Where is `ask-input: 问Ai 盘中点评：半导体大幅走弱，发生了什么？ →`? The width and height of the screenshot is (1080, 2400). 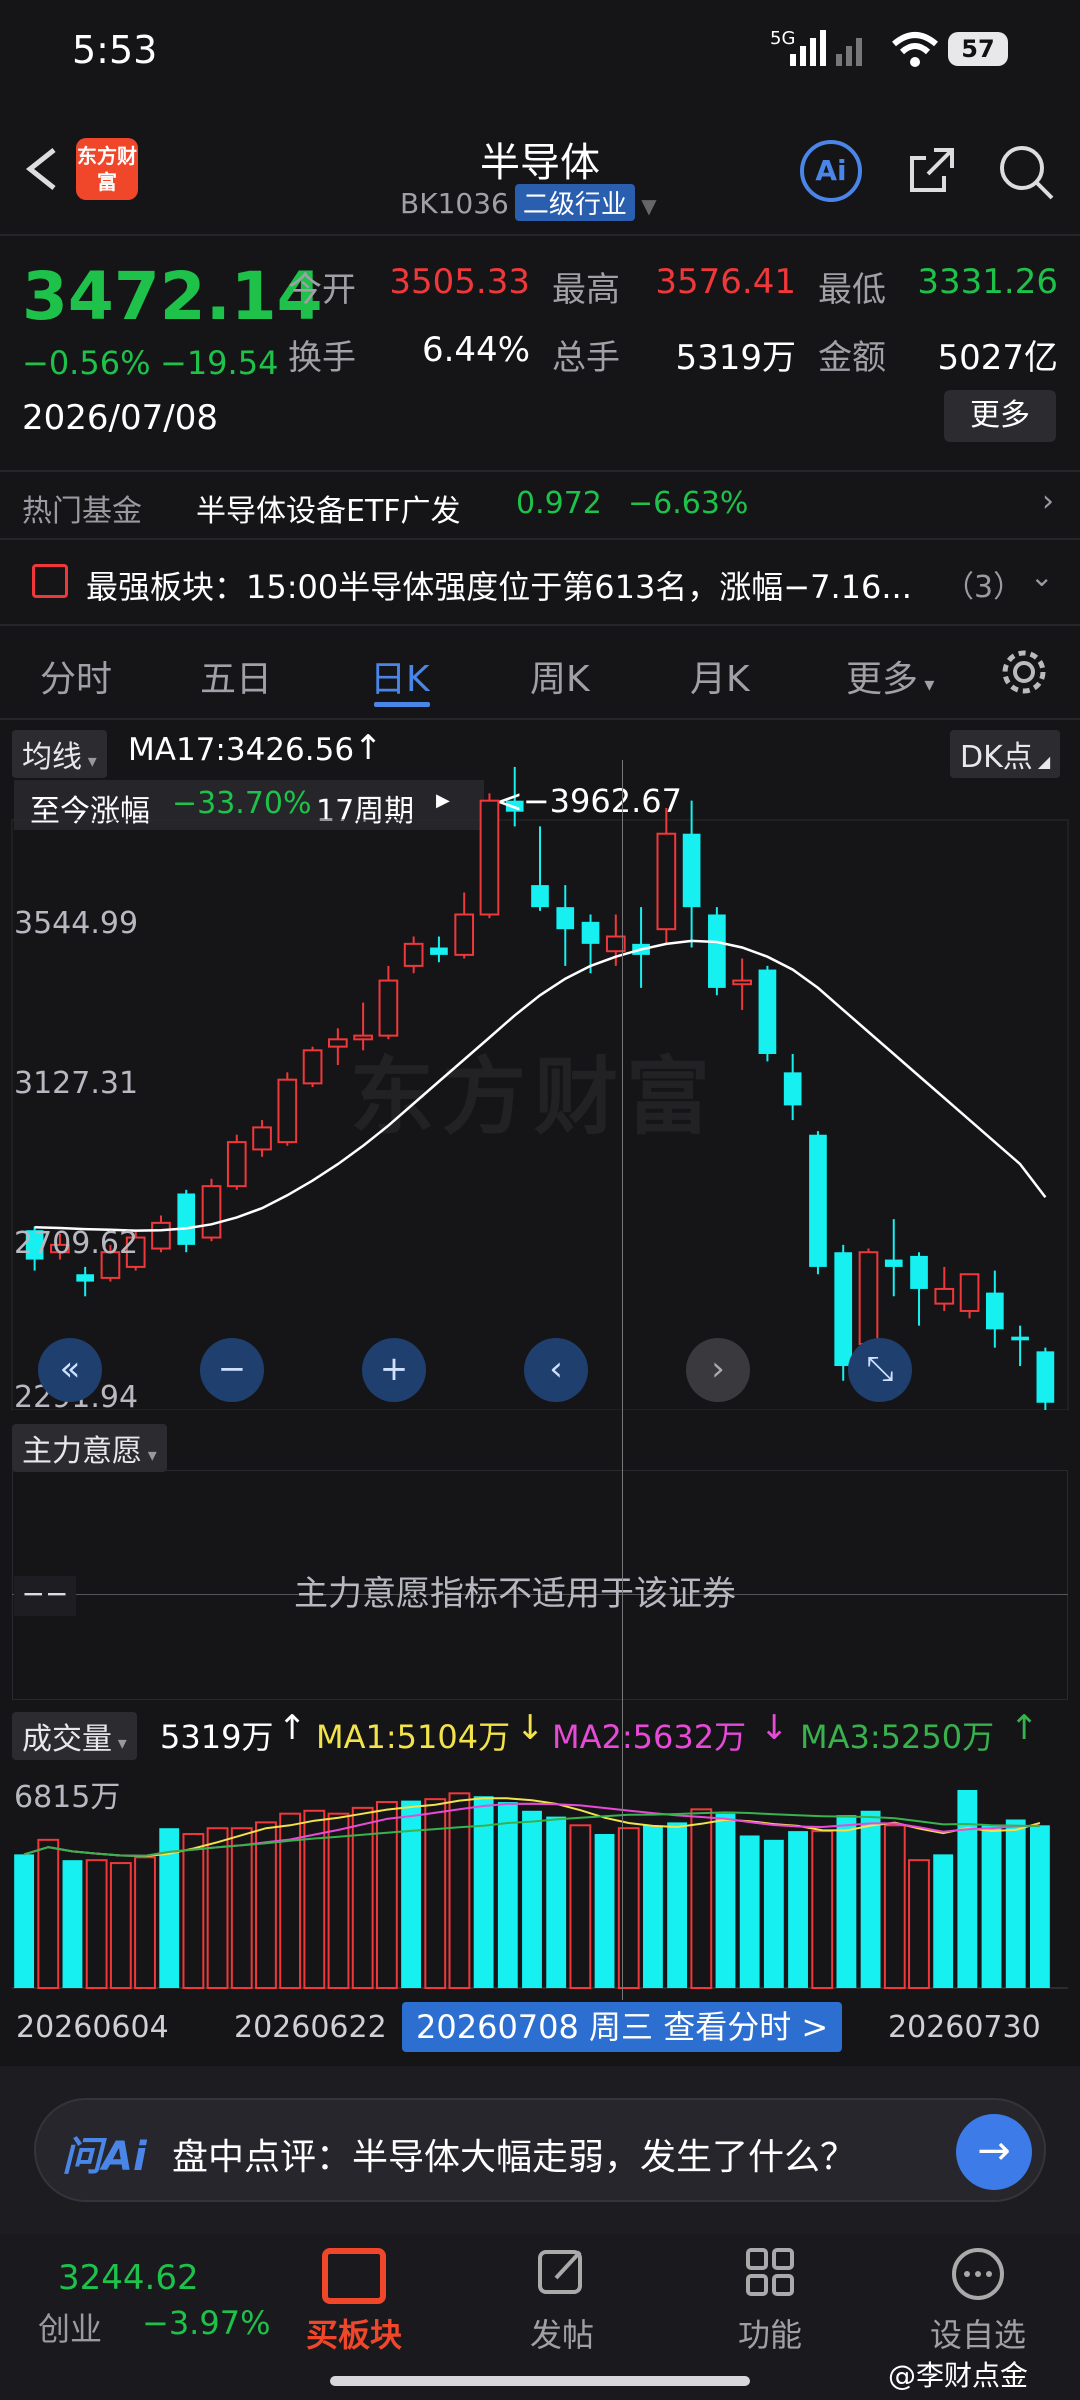
ask-input: 问Ai 盘中点评：半导体大幅走弱，发生了什么？ → is located at coordinates (540, 2150).